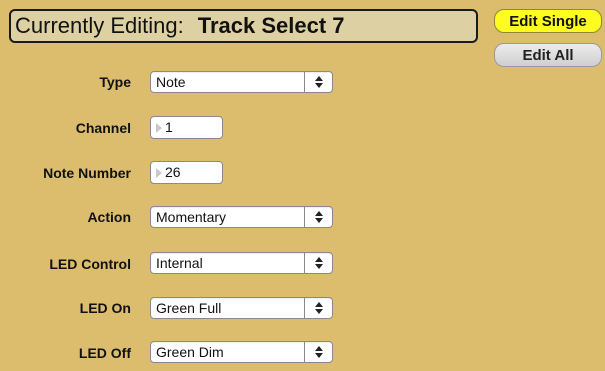 The width and height of the screenshot is (605, 371). Describe the element at coordinates (241, 308) in the screenshot. I see `led-on-select: Green Full` at that location.